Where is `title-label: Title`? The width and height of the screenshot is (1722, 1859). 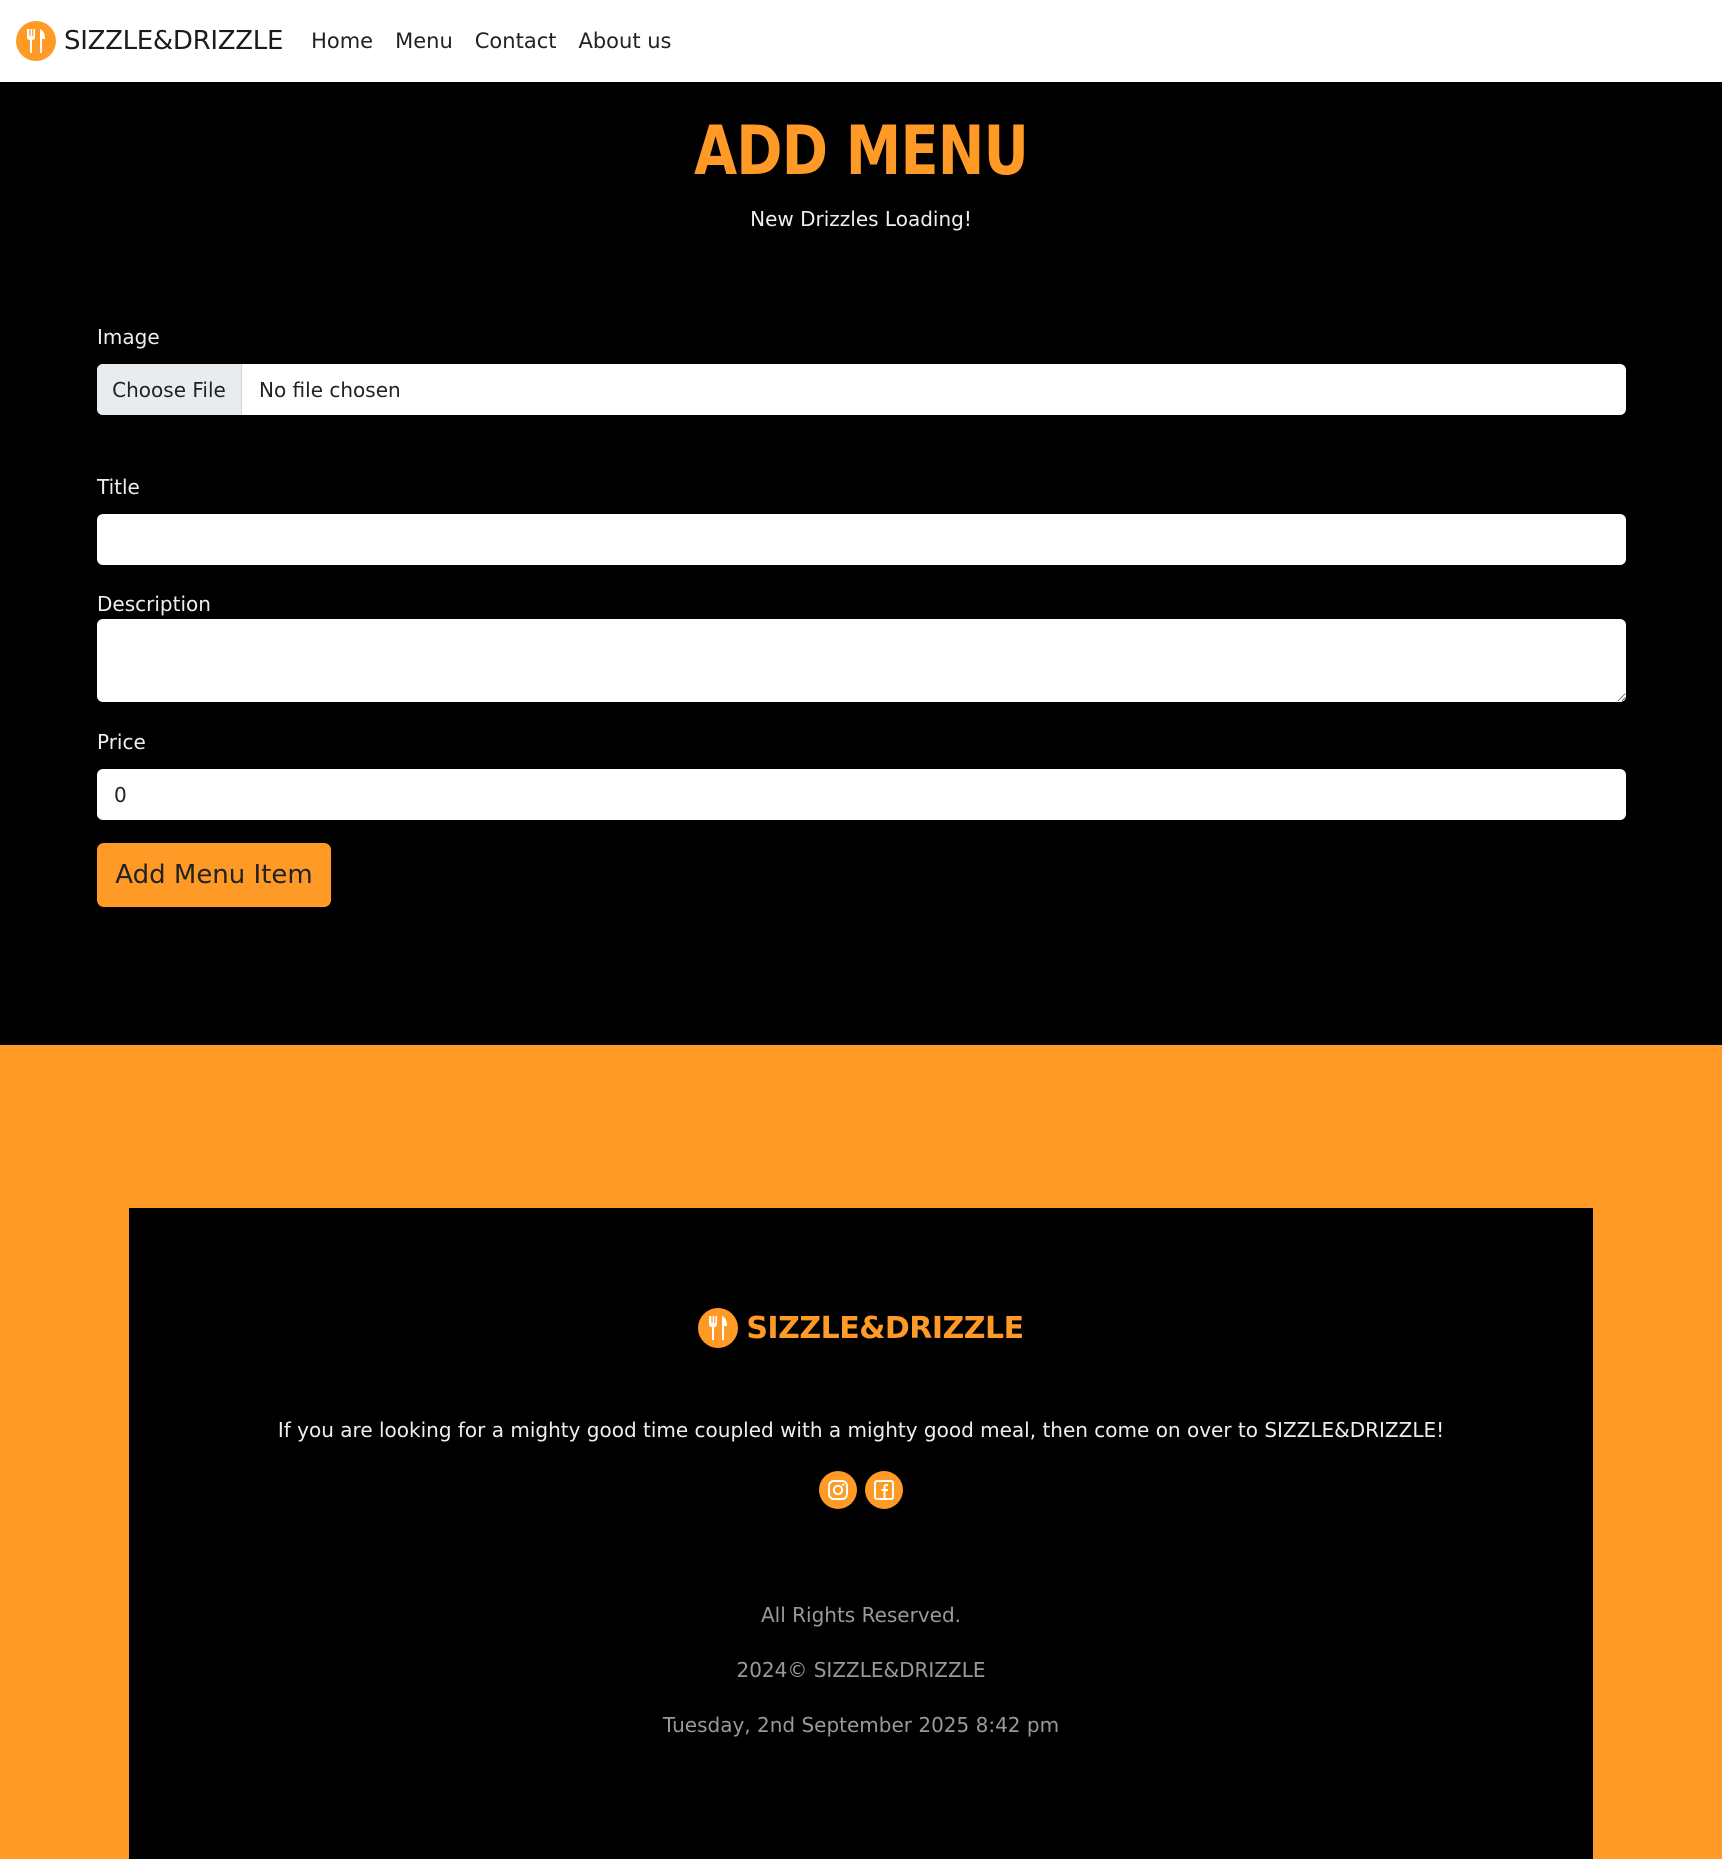 title-label: Title is located at coordinates (118, 487).